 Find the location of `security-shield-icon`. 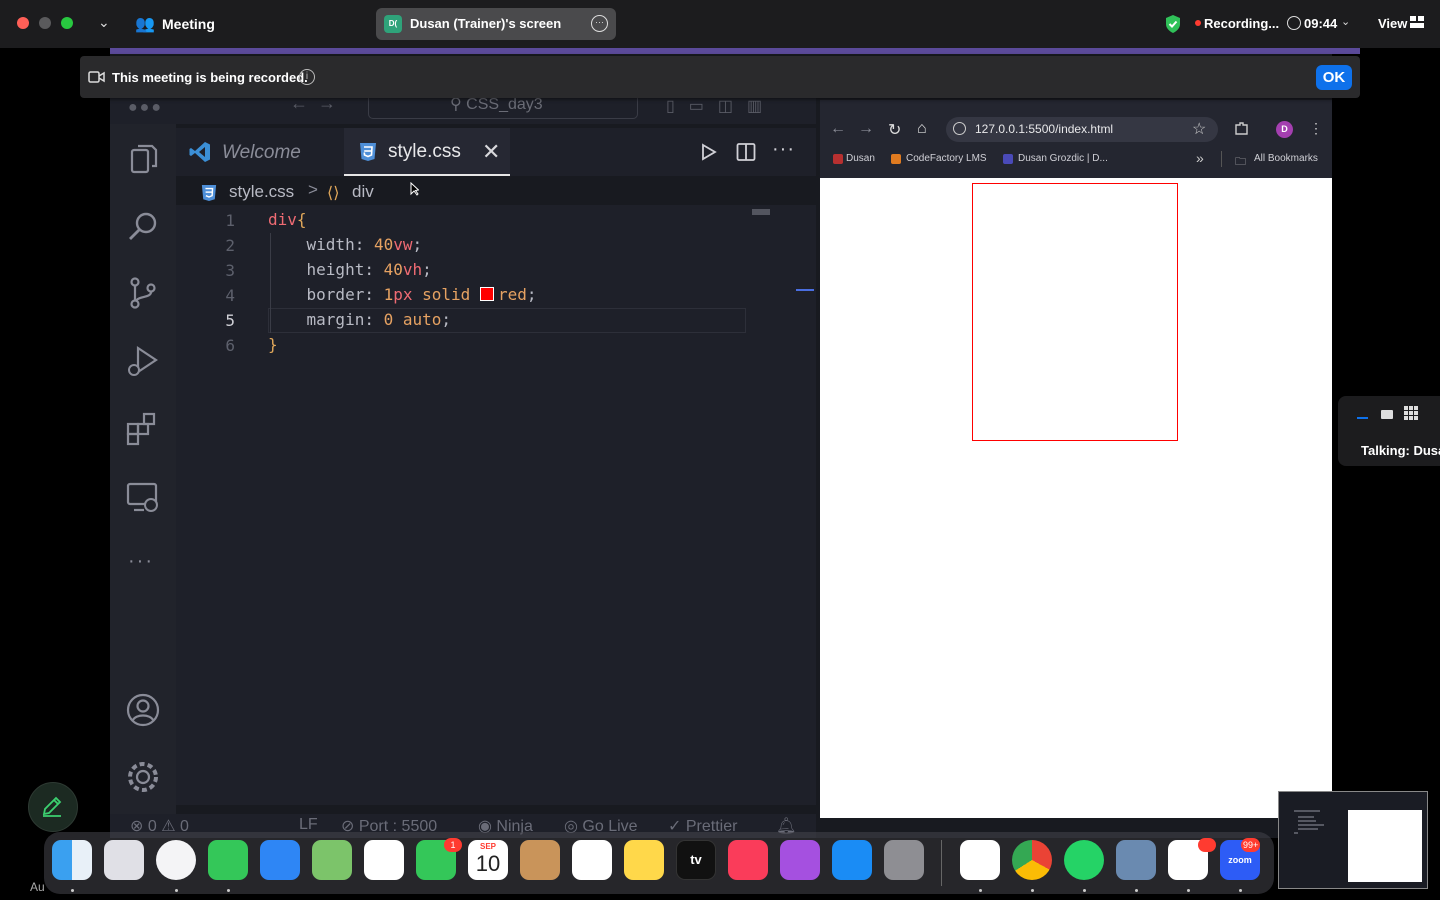

security-shield-icon is located at coordinates (1173, 24).